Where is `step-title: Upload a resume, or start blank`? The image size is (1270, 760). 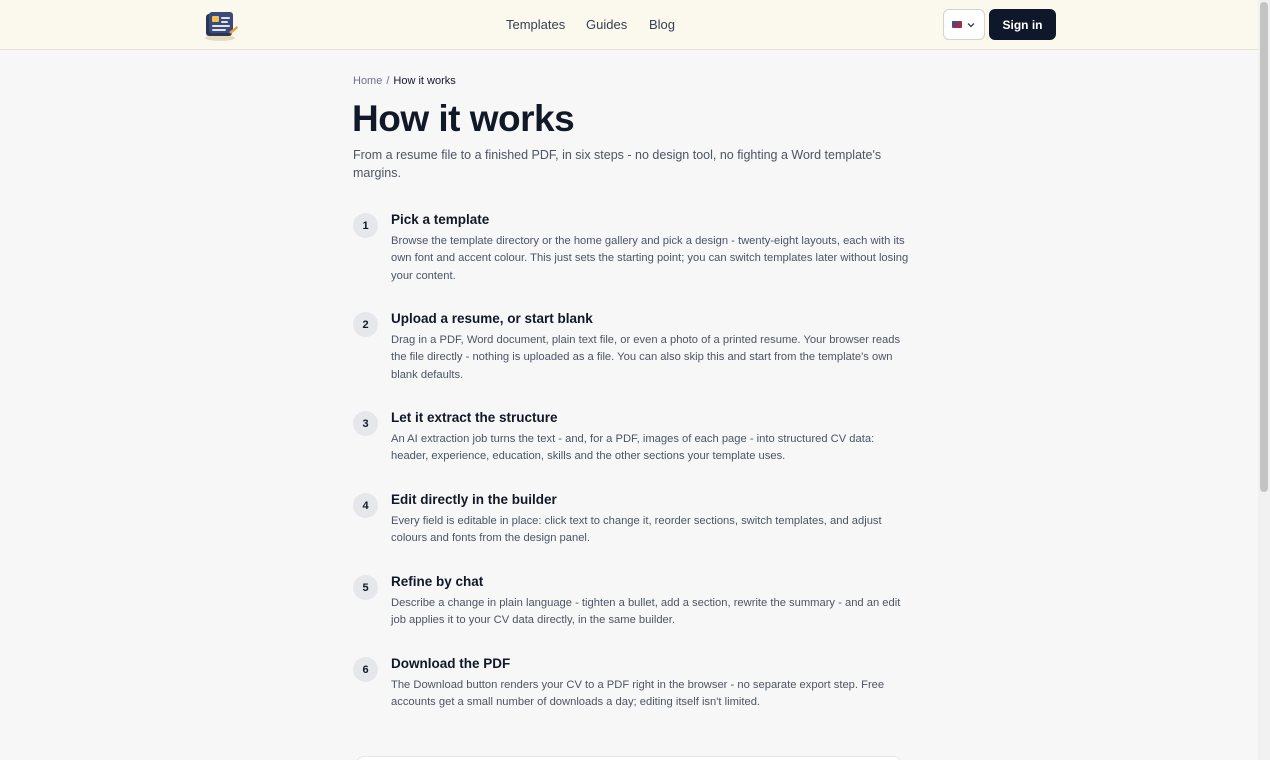 step-title: Upload a resume, or start blank is located at coordinates (492, 318).